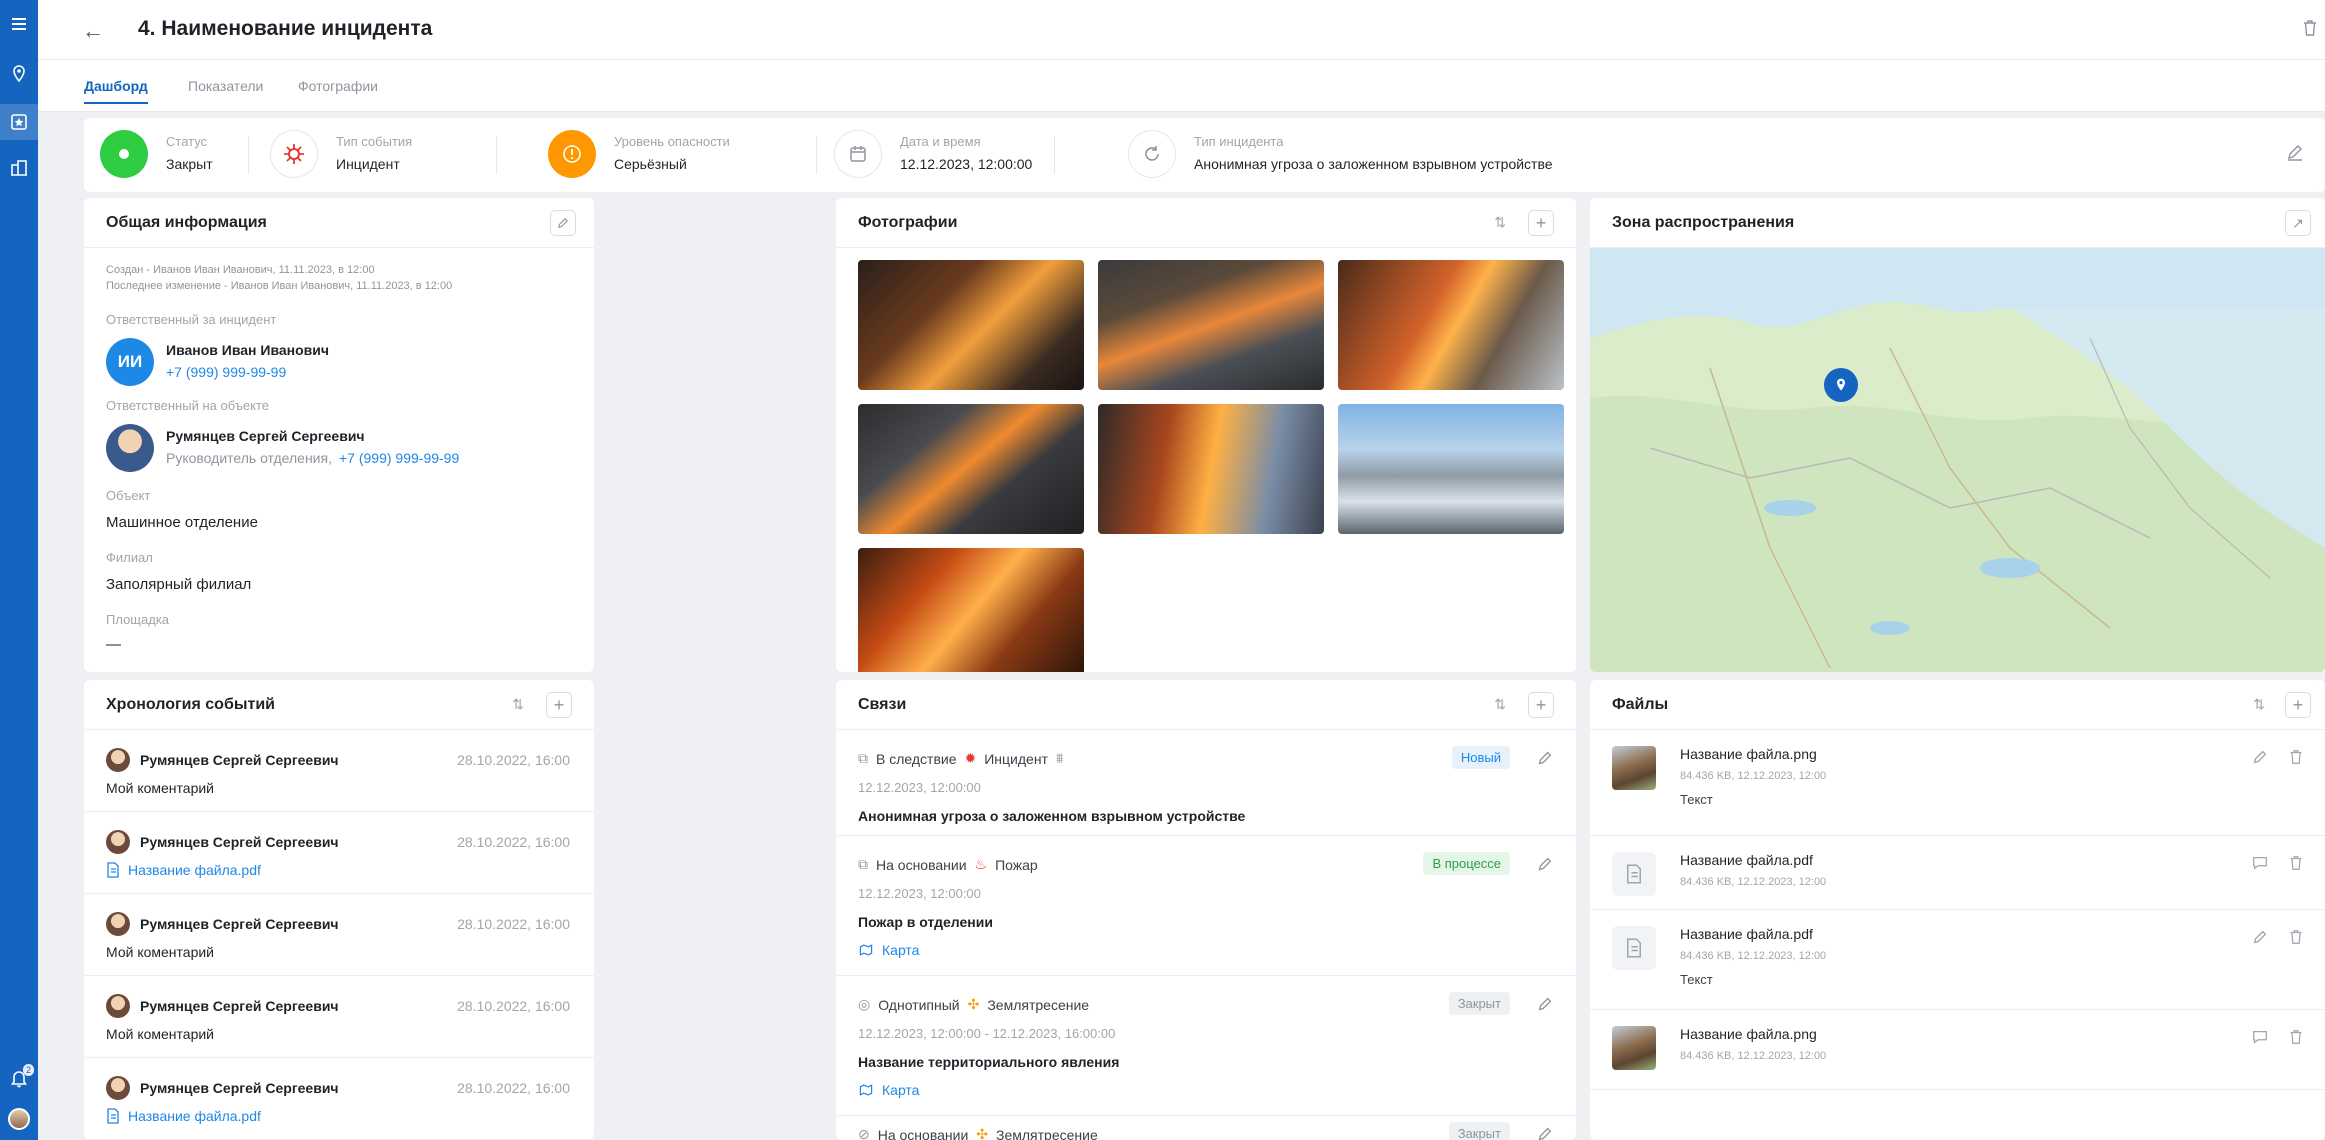 The height and width of the screenshot is (1140, 2325). Describe the element at coordinates (1841, 385) in the screenshot. I see `map-pin-icon` at that location.